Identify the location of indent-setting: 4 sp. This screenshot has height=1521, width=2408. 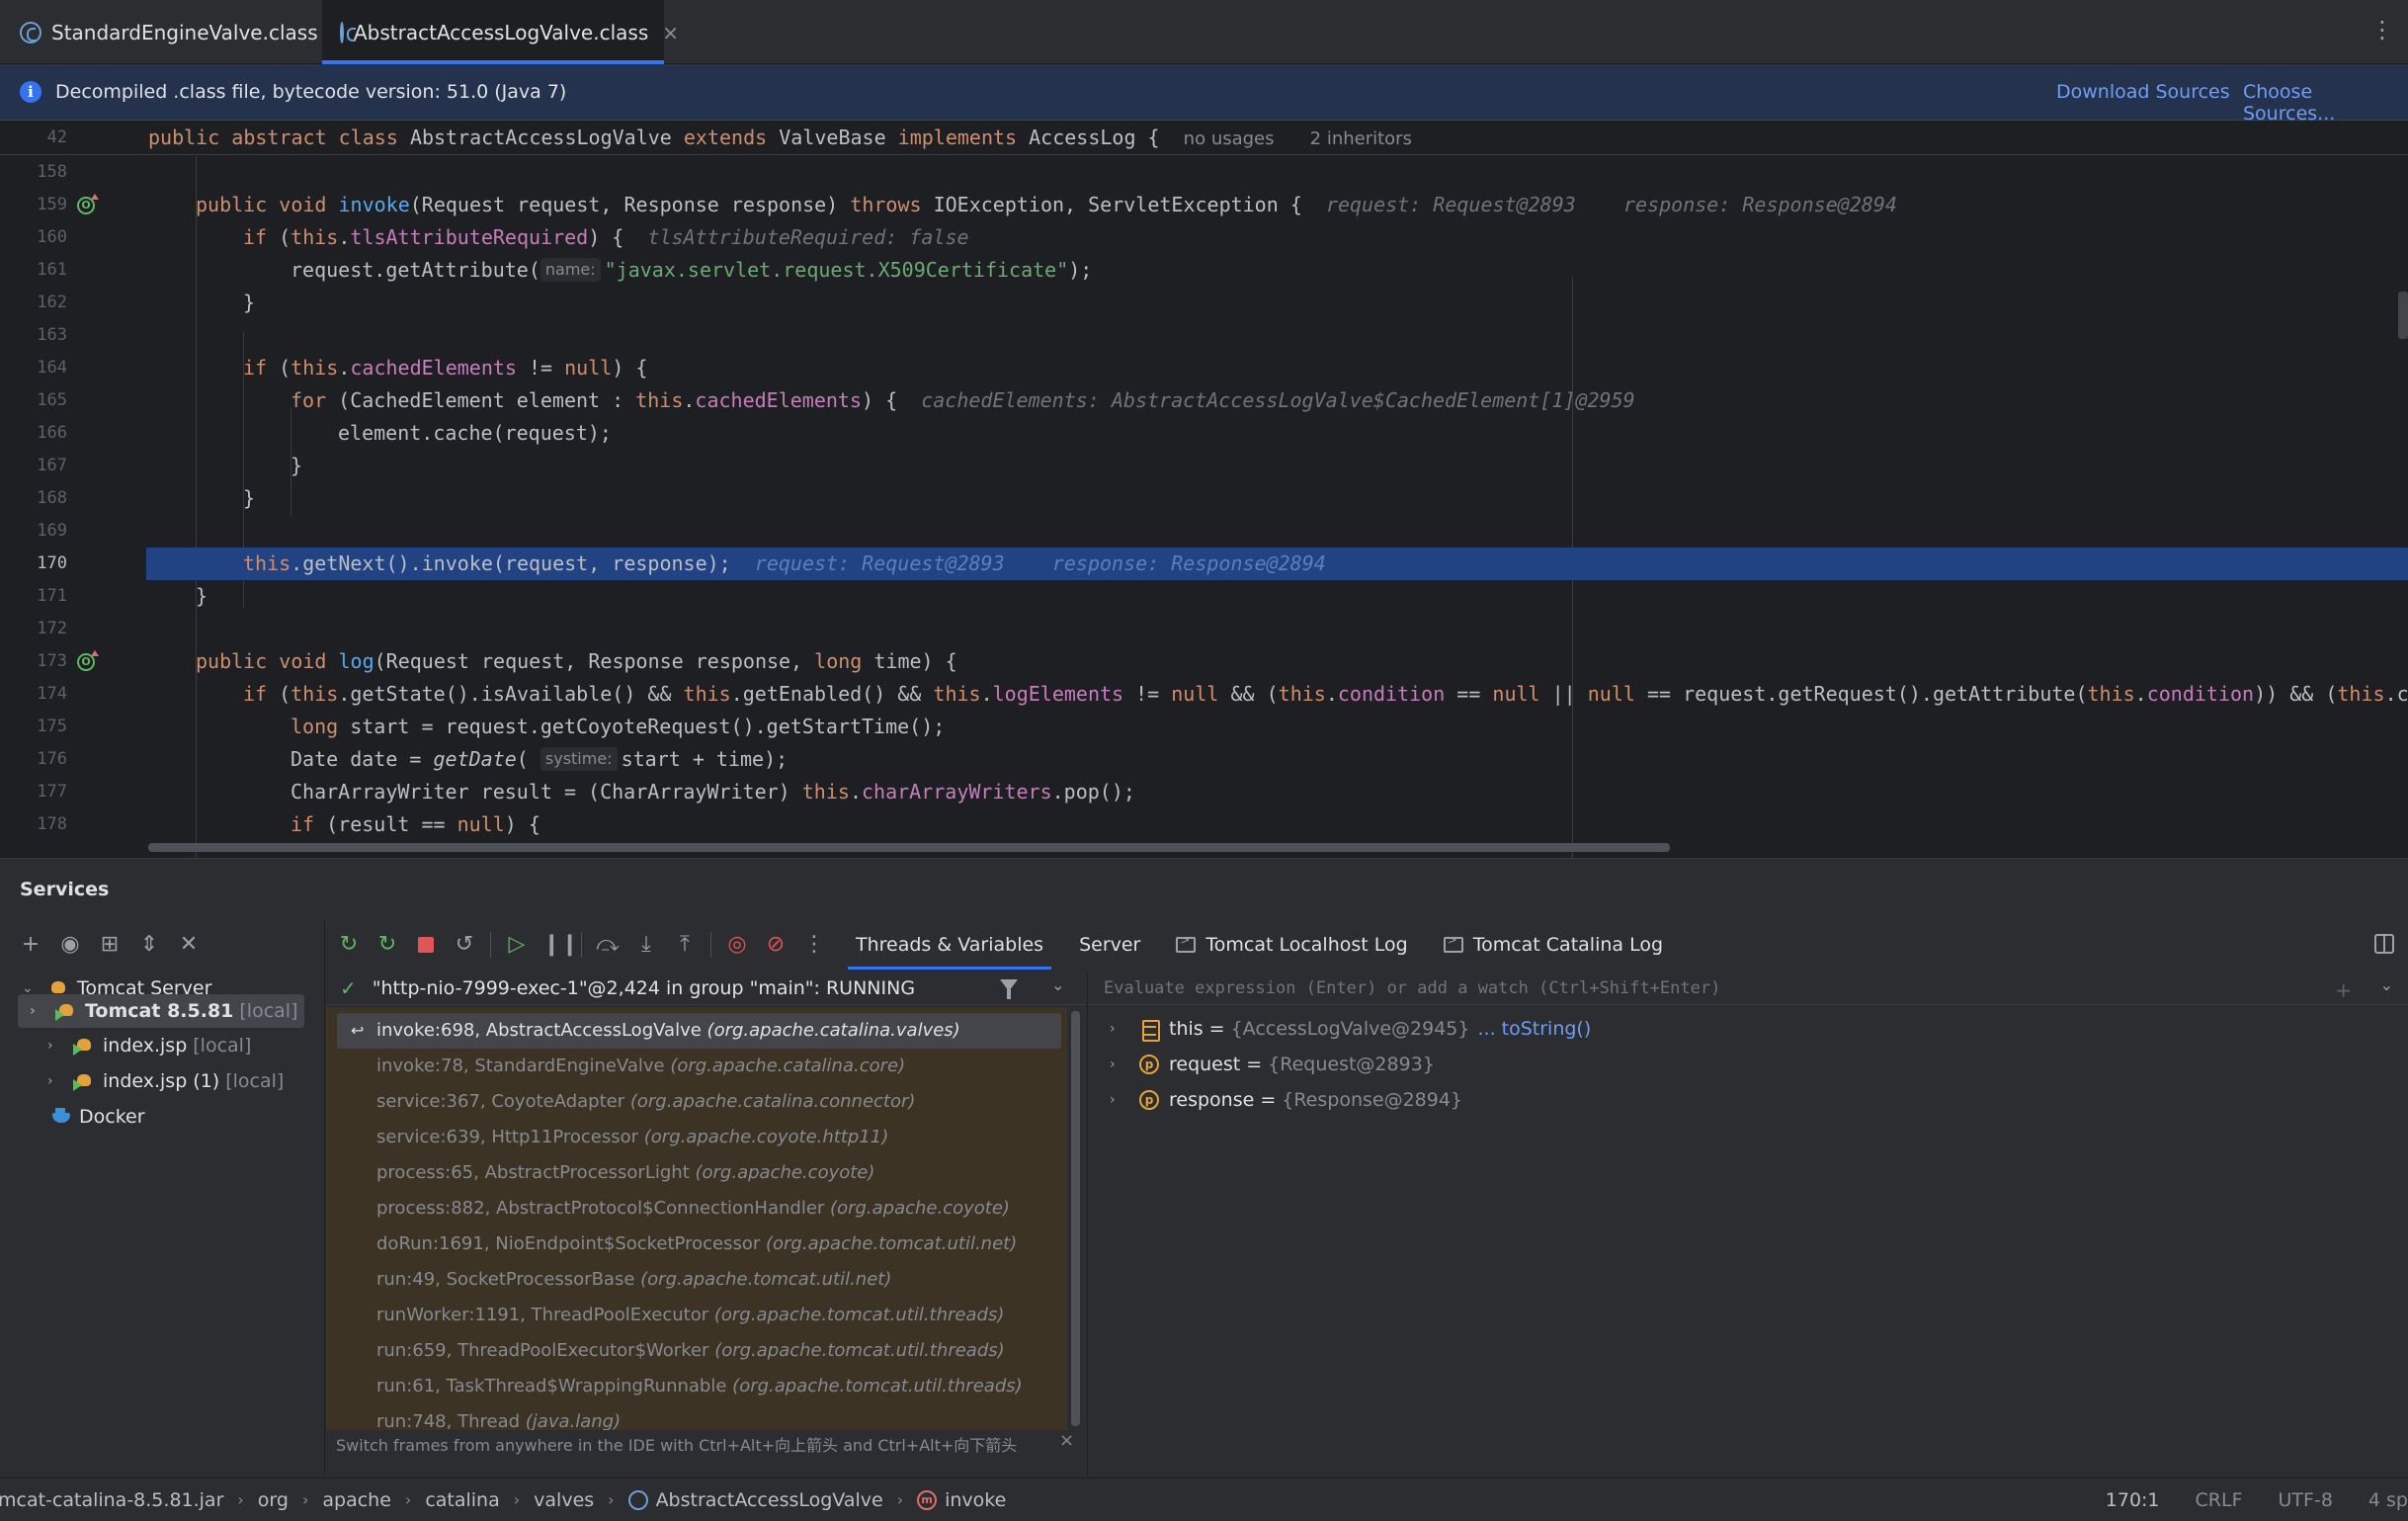
(2388, 1500).